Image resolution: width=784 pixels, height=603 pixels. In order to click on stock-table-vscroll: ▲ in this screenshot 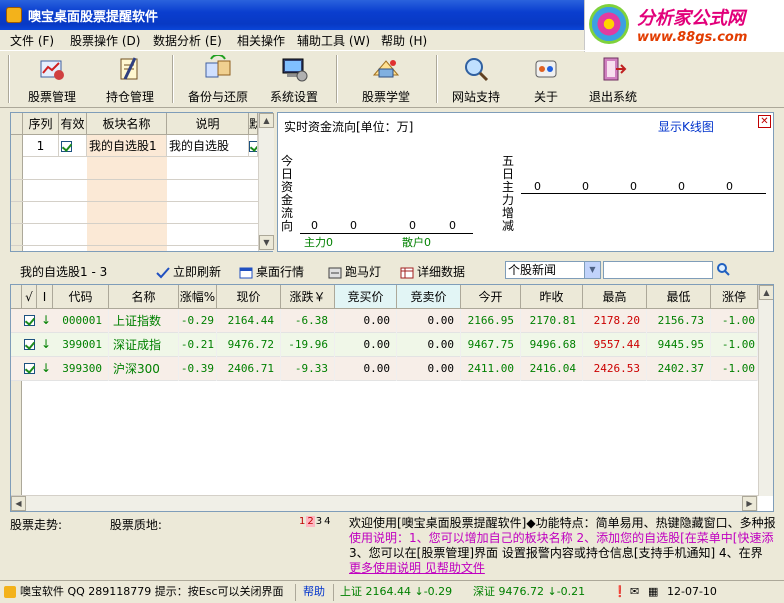, I will do `click(765, 390)`.